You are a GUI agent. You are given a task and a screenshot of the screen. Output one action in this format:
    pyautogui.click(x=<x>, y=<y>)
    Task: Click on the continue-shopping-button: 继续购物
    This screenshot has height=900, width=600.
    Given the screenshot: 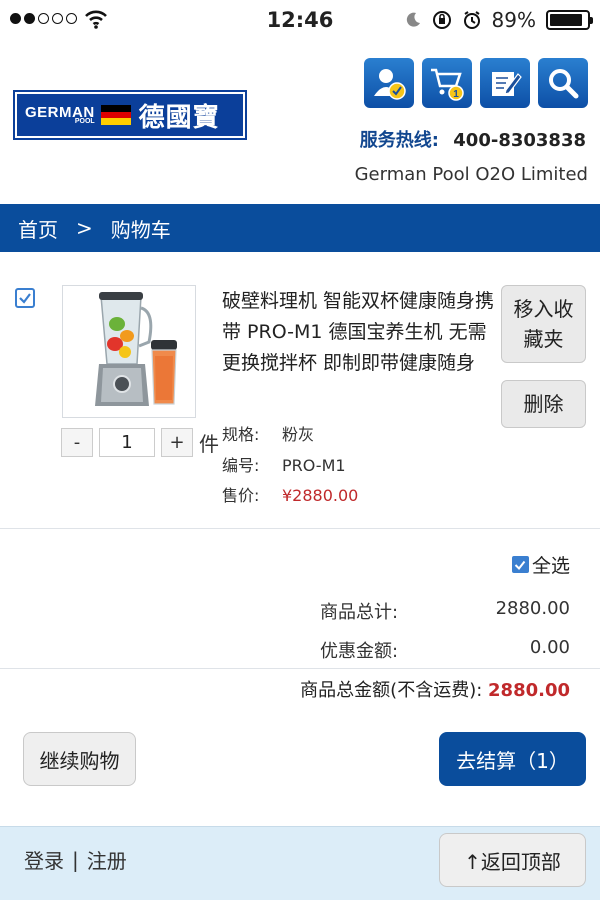 What is the action you would take?
    pyautogui.click(x=79, y=759)
    